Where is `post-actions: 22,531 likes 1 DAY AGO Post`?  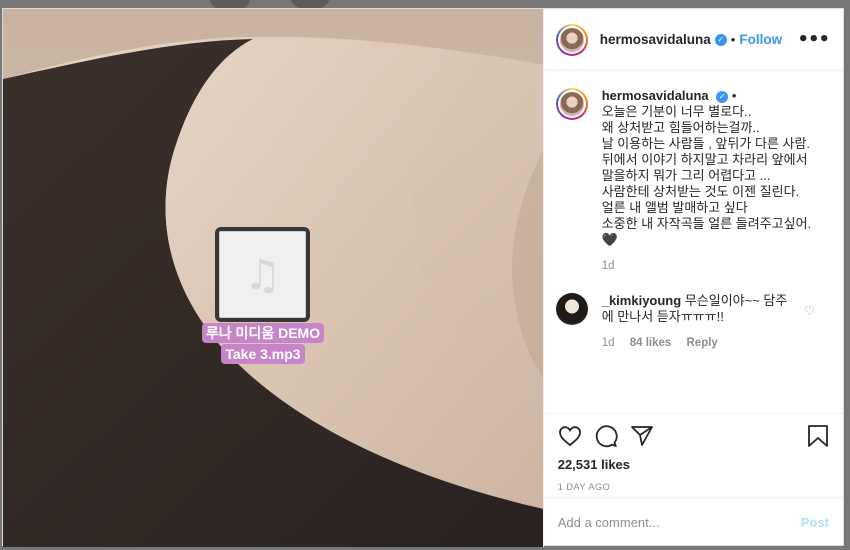 post-actions: 22,531 likes 1 DAY AGO Post is located at coordinates (693, 480).